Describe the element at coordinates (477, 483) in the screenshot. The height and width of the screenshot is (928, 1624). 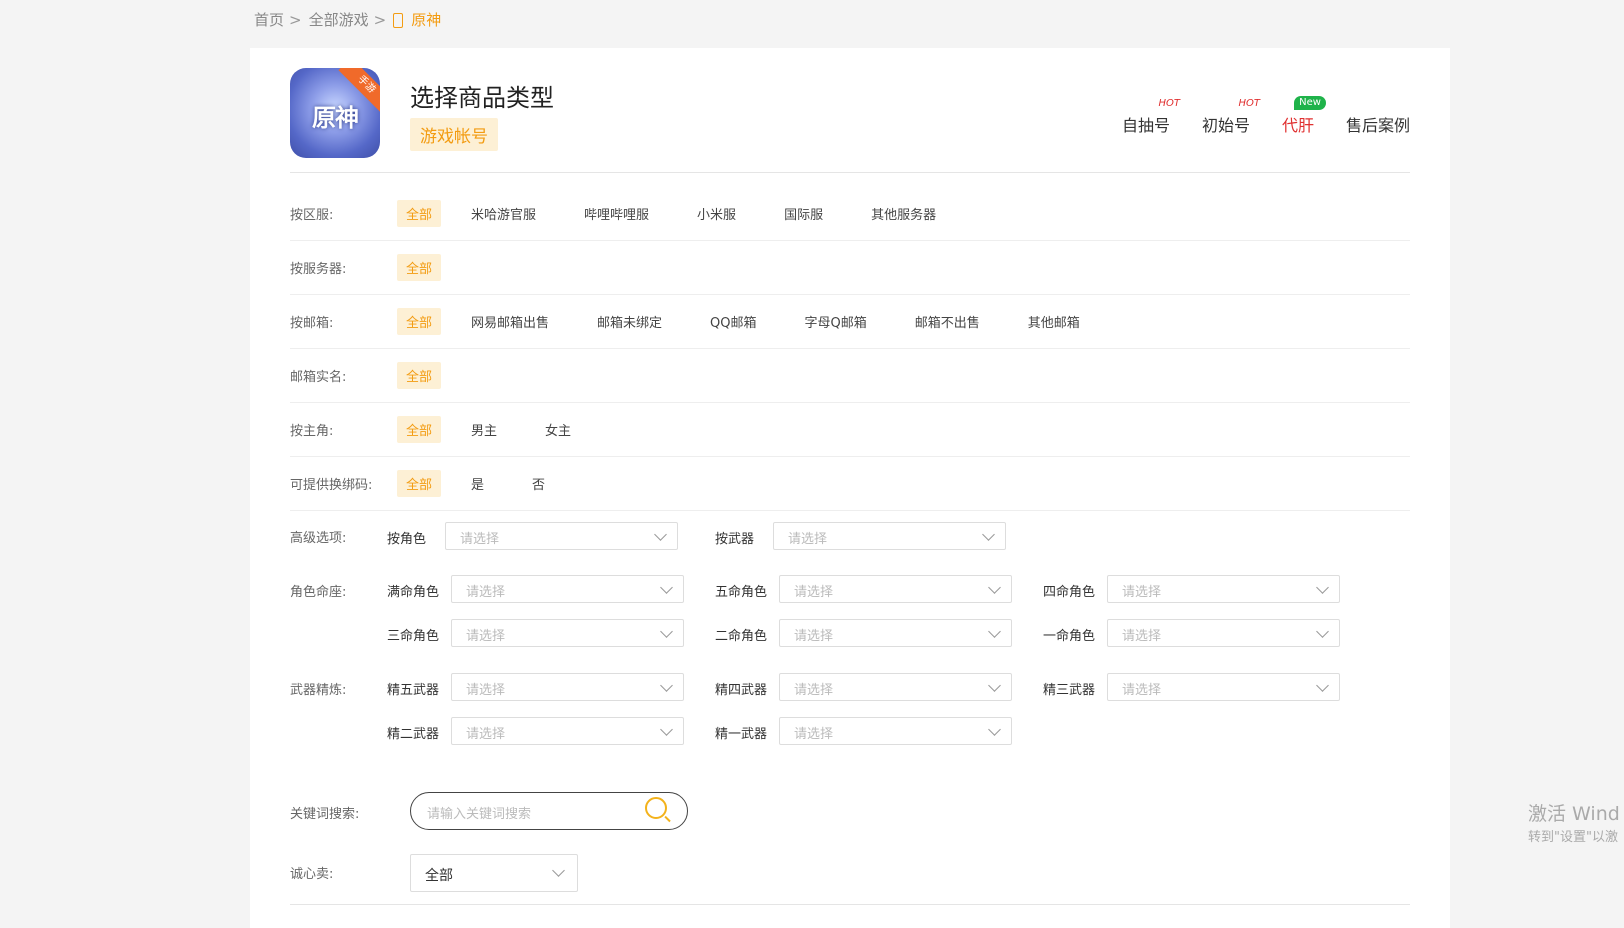
I see `filter-option: 是` at that location.